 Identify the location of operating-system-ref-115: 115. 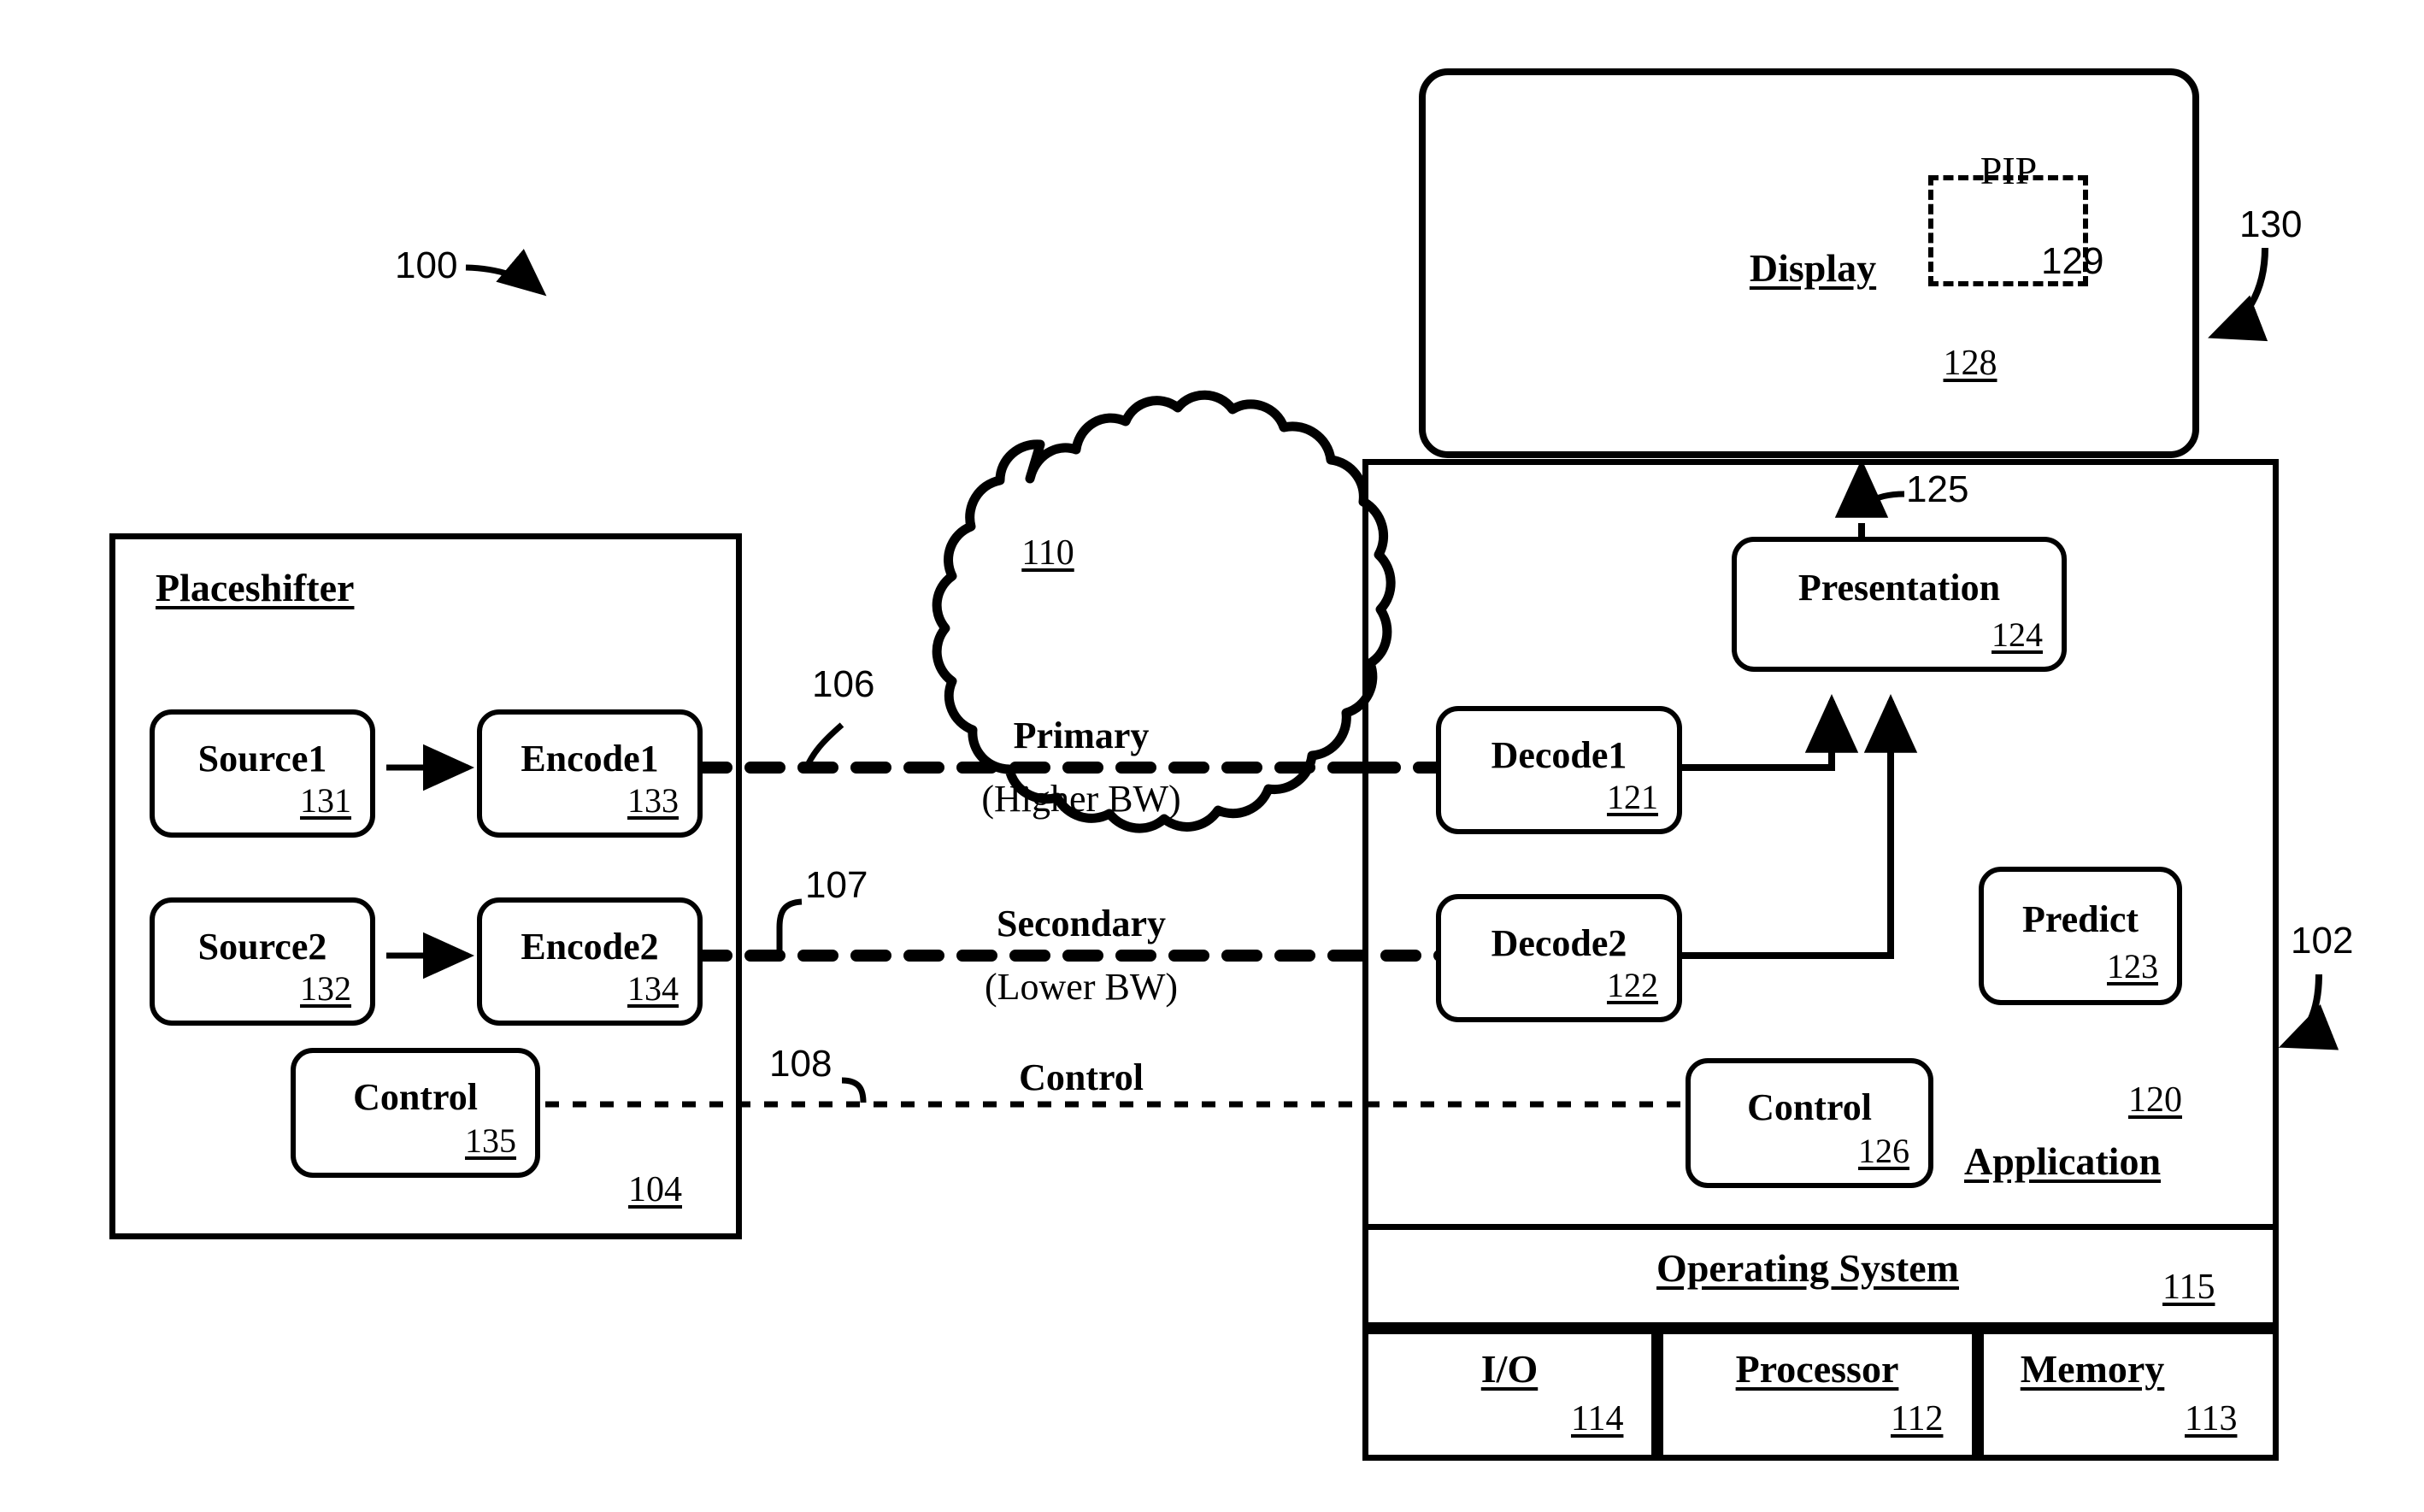
(2188, 1287).